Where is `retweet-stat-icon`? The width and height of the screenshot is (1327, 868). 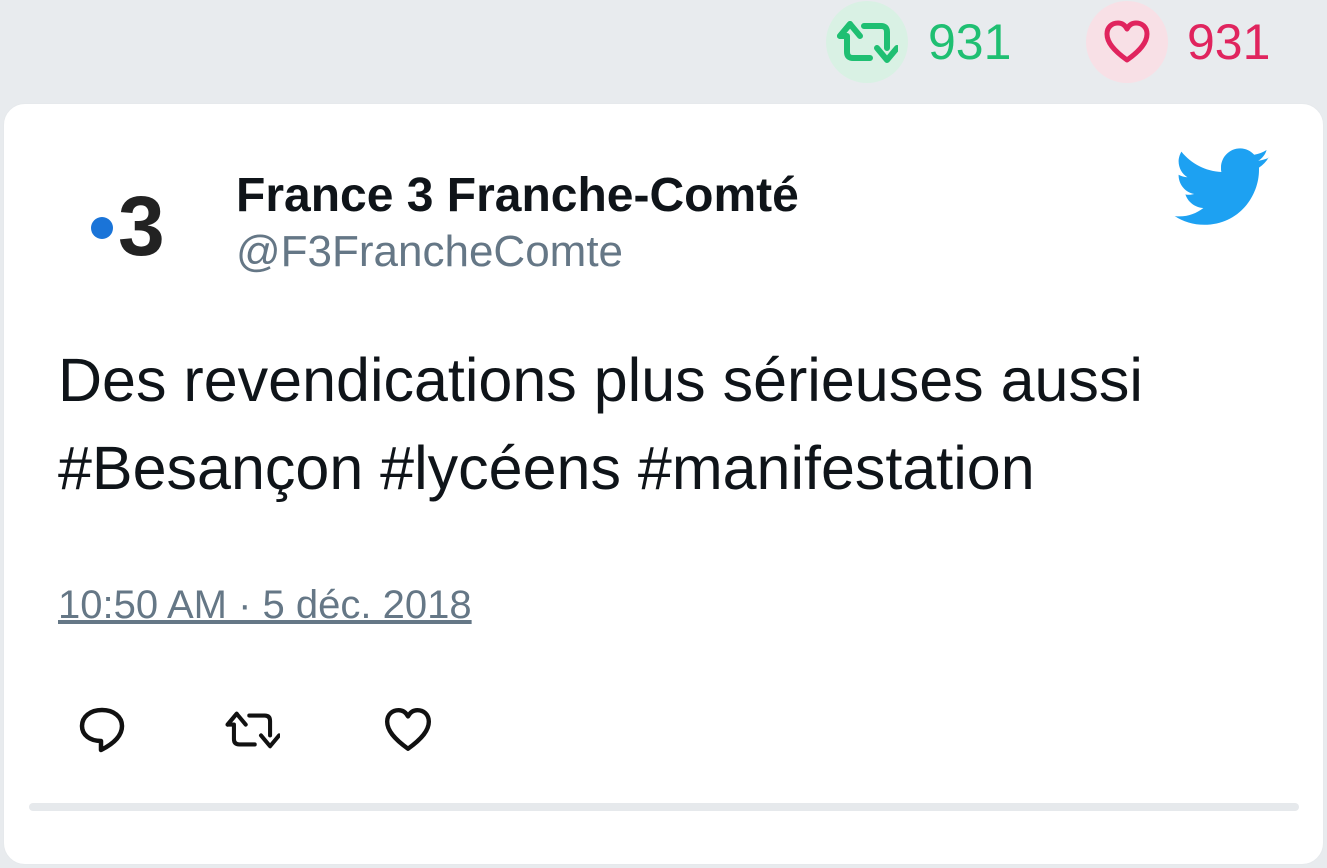
retweet-stat-icon is located at coordinates (867, 42).